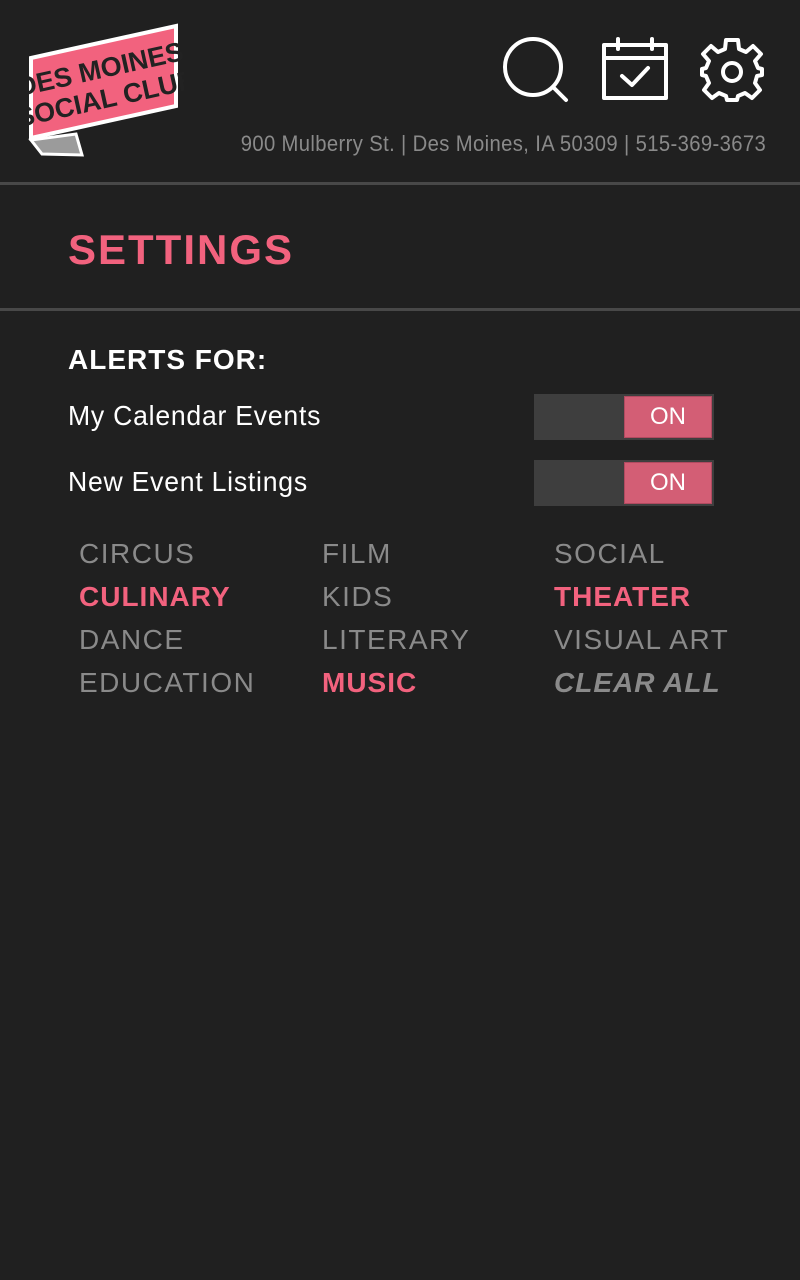 The width and height of the screenshot is (800, 1280). I want to click on new-listings-toggle: ON, so click(624, 483).